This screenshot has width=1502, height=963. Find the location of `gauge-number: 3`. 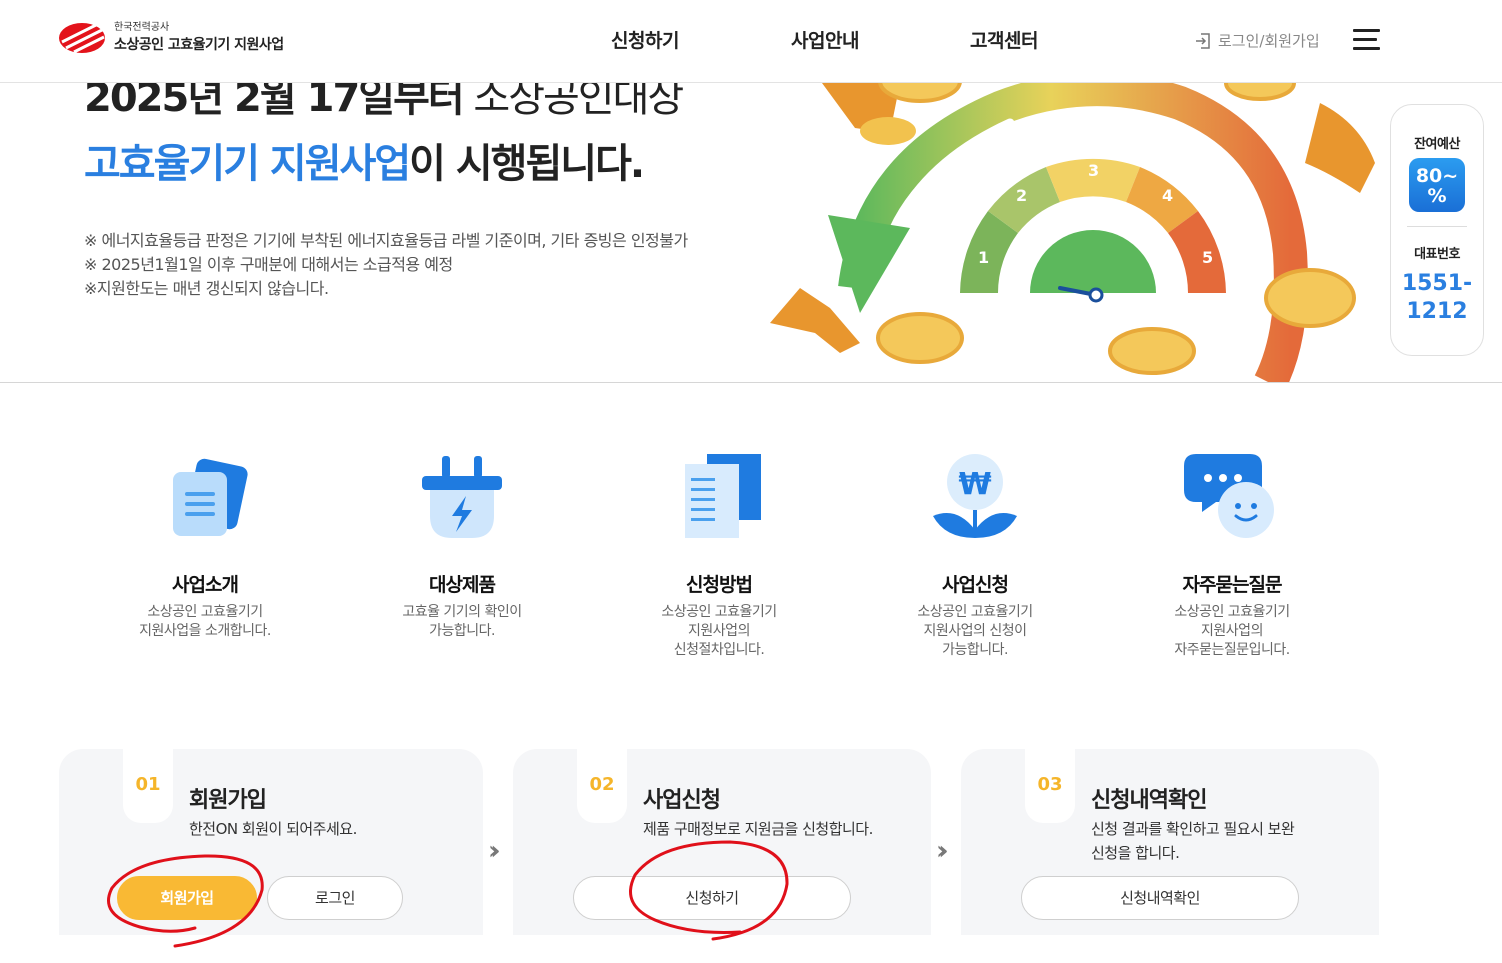

gauge-number: 3 is located at coordinates (1093, 170).